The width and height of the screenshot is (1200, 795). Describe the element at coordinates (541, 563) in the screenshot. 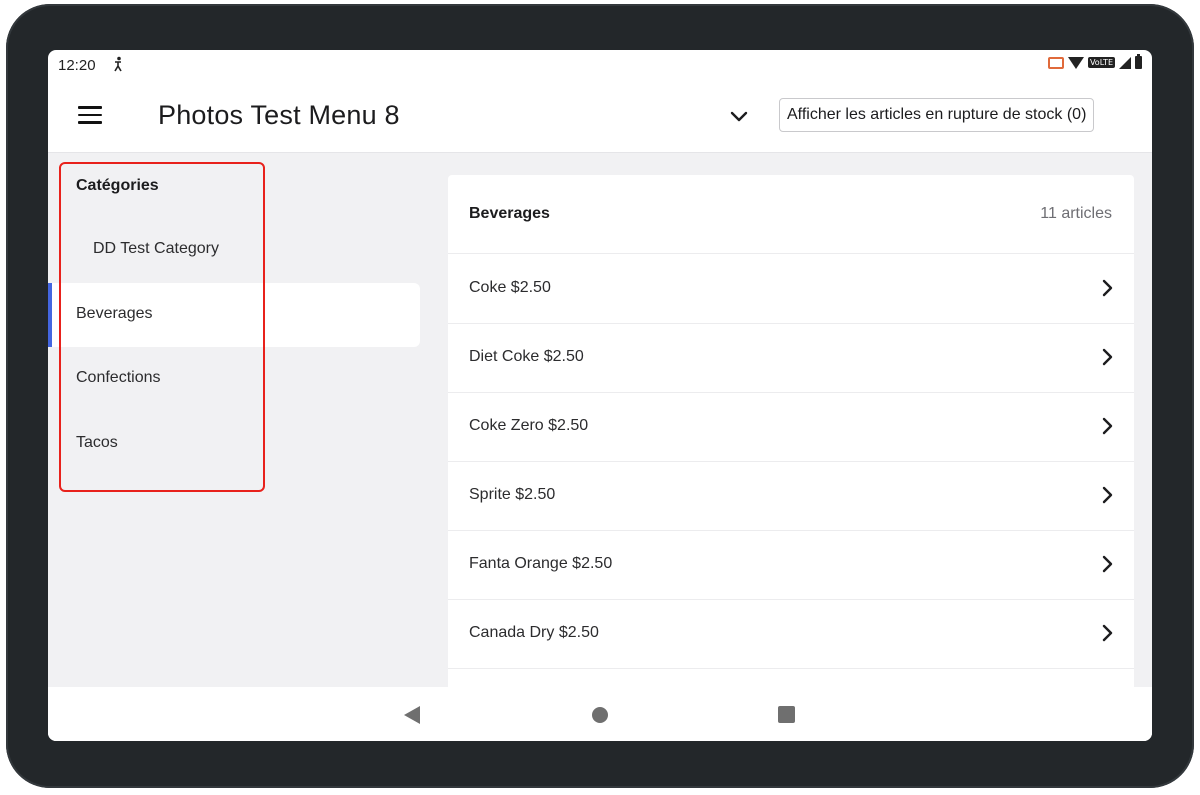

I see `item-label: Fanta Orange $2.50` at that location.